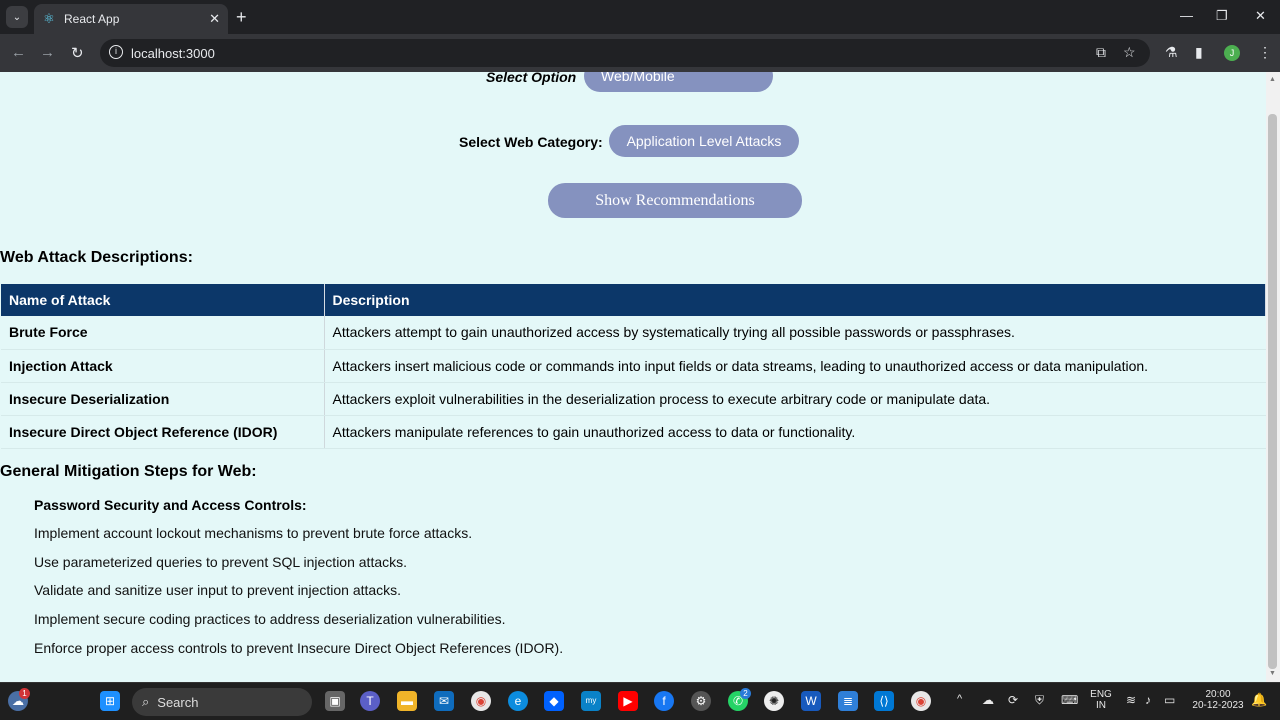 The image size is (1280, 720). I want to click on mysql-icon: my, so click(591, 701).